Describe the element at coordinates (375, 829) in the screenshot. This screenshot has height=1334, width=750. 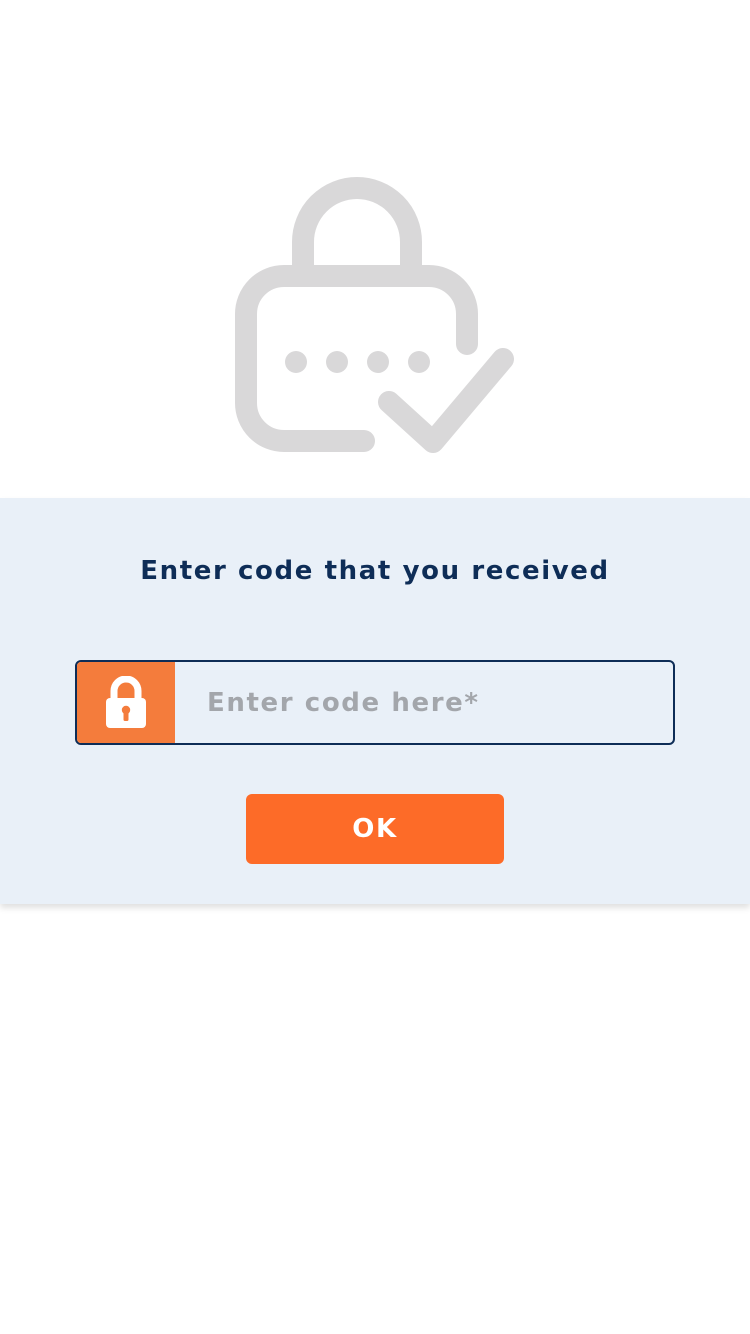
I see `ok-button: OK` at that location.